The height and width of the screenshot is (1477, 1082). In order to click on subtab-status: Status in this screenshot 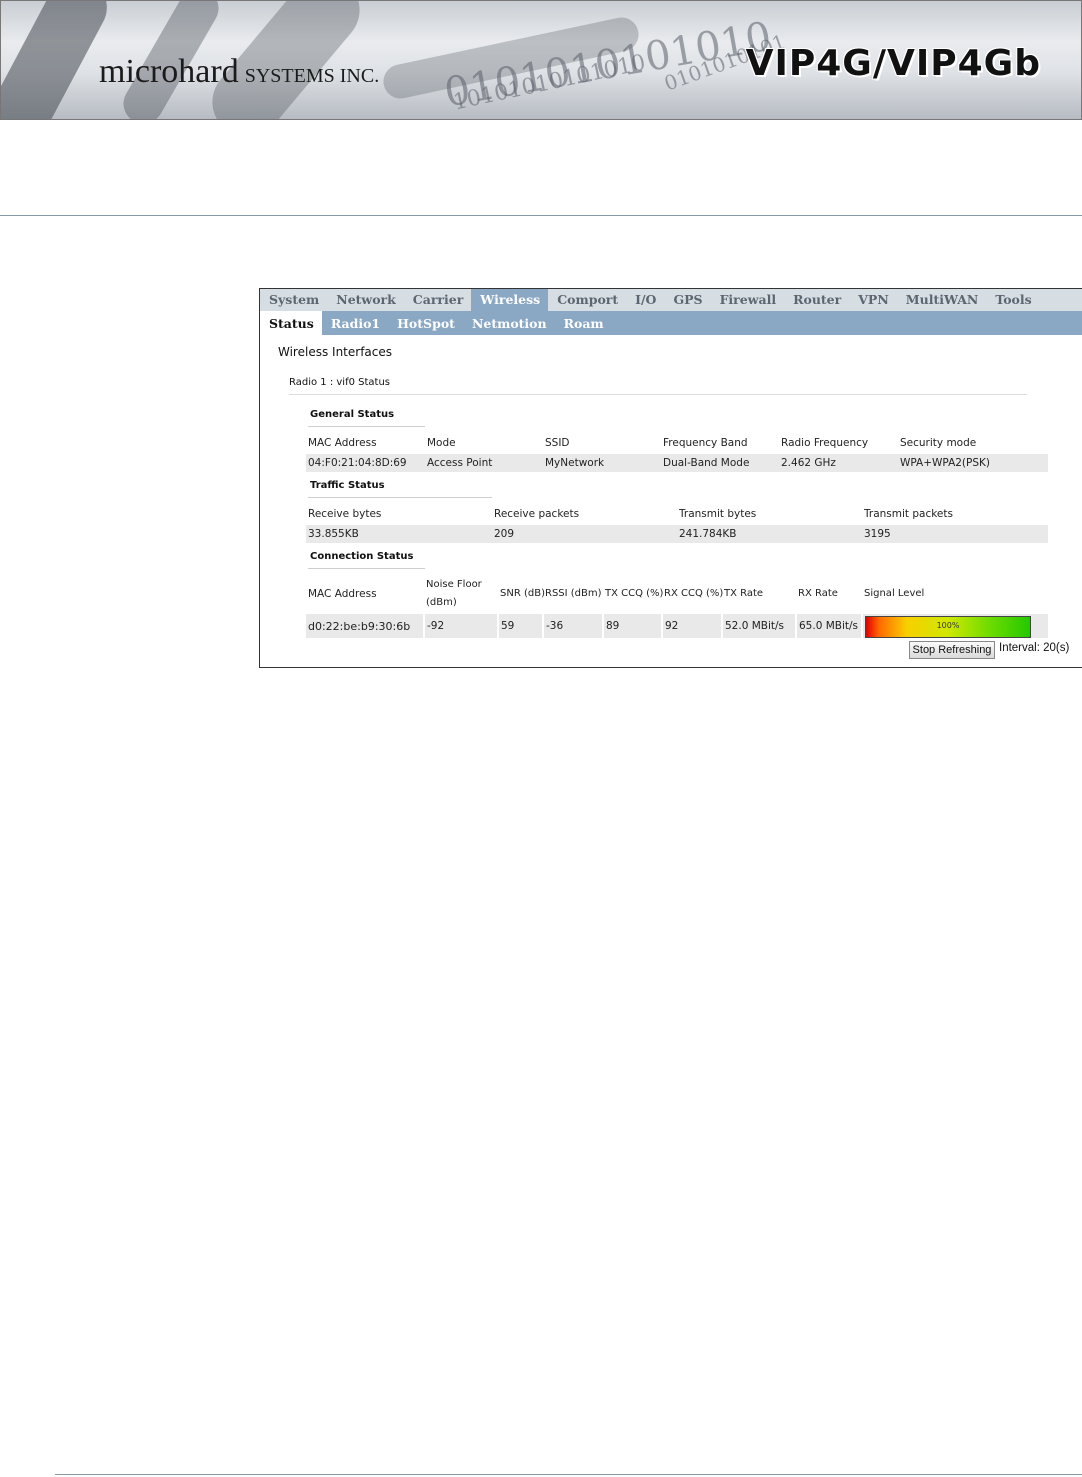, I will do `click(291, 323)`.